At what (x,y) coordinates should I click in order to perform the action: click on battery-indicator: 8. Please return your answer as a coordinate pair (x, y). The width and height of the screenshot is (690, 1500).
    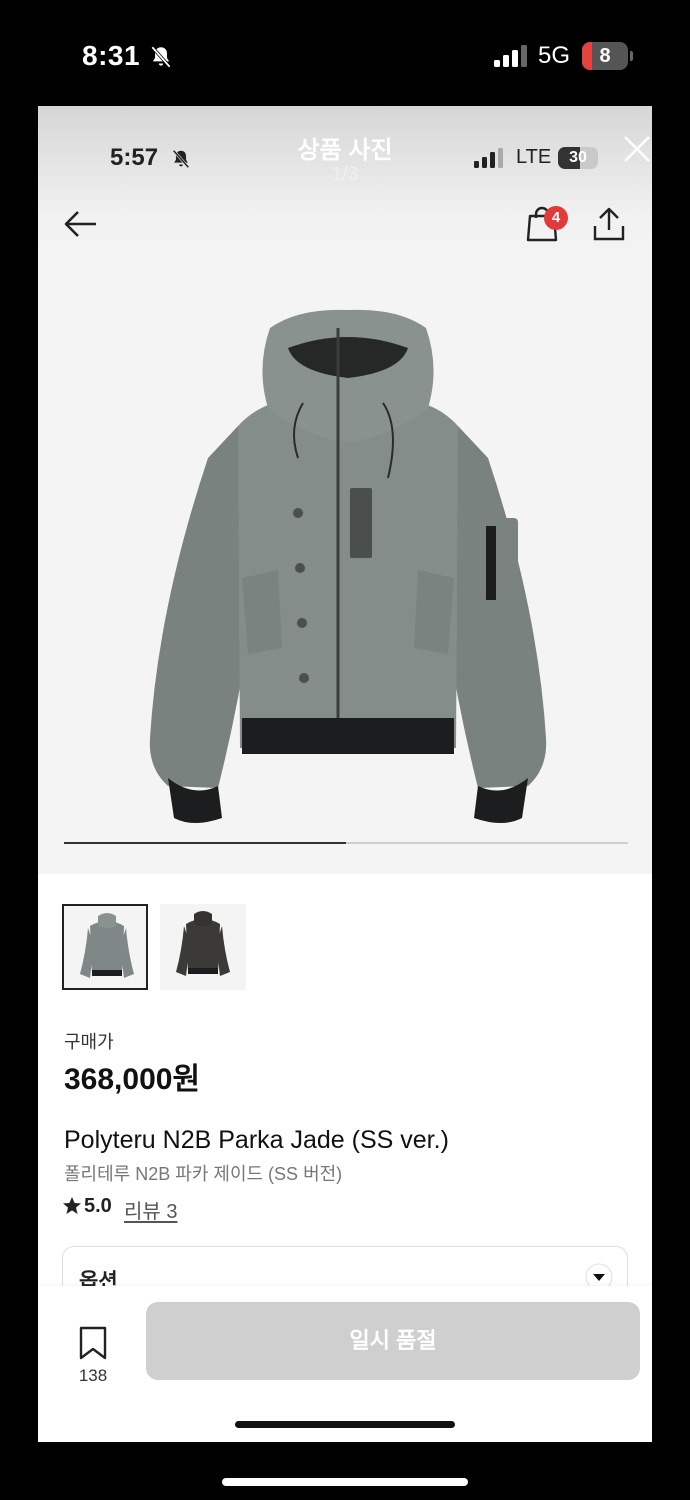
    Looking at the image, I should click on (607, 56).